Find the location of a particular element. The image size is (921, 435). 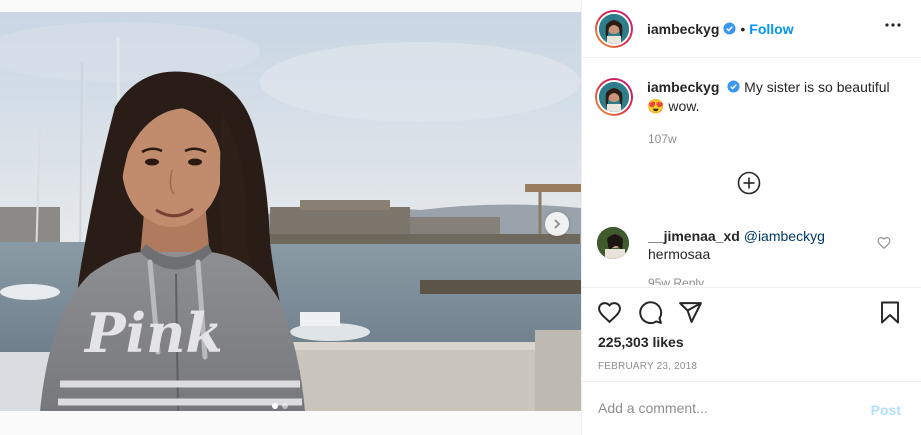

carousel-dot-active is located at coordinates (275, 406).